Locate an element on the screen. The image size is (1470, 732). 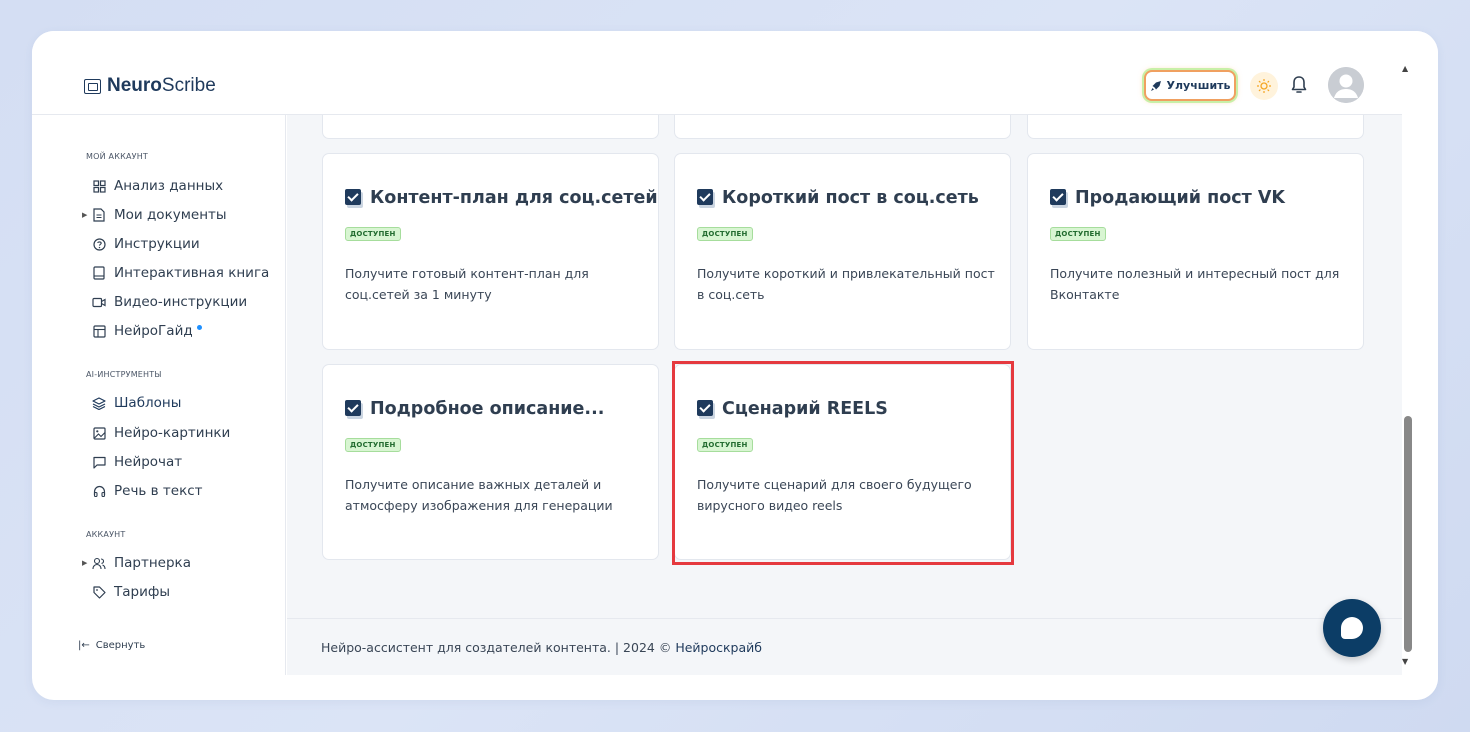
user-avatar-icon is located at coordinates (1346, 85).